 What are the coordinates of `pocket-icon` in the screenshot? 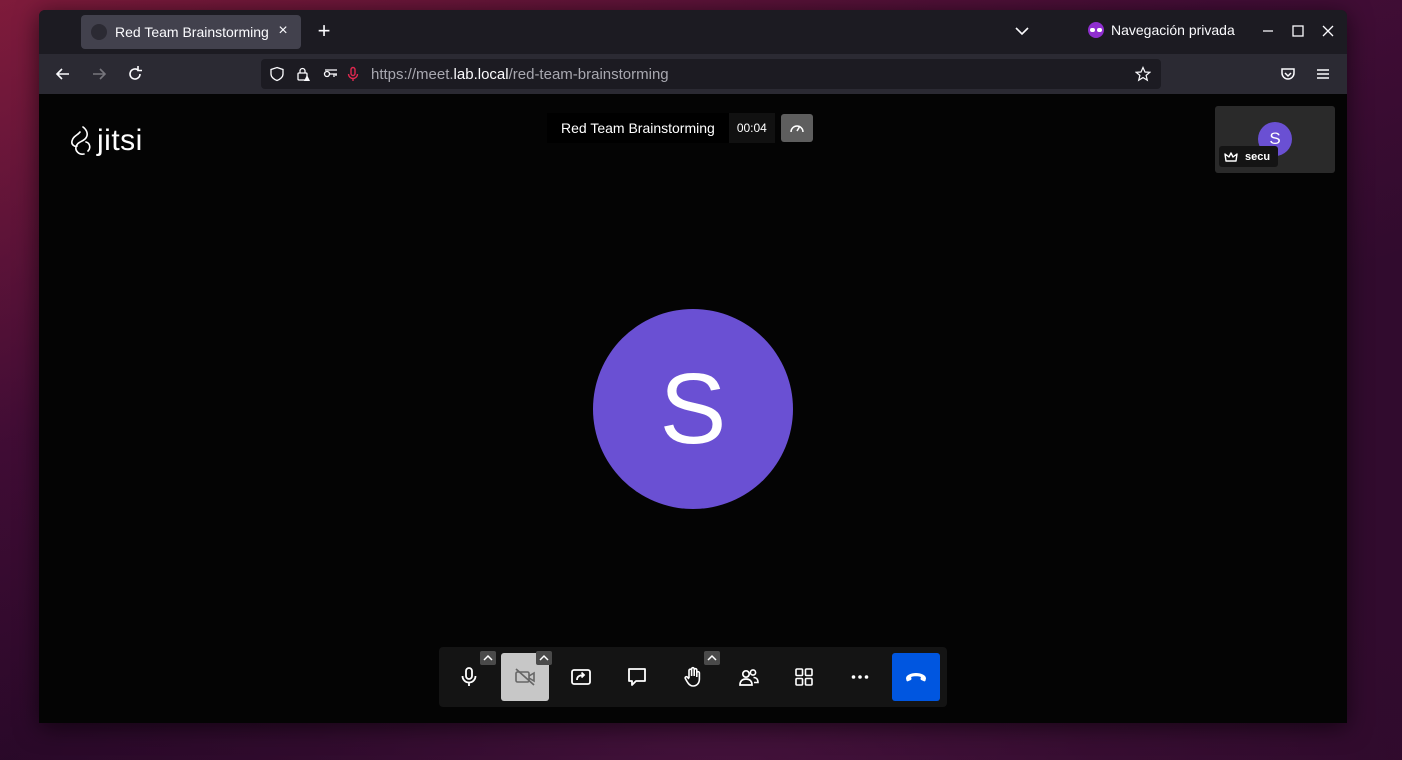 It's located at (1288, 74).